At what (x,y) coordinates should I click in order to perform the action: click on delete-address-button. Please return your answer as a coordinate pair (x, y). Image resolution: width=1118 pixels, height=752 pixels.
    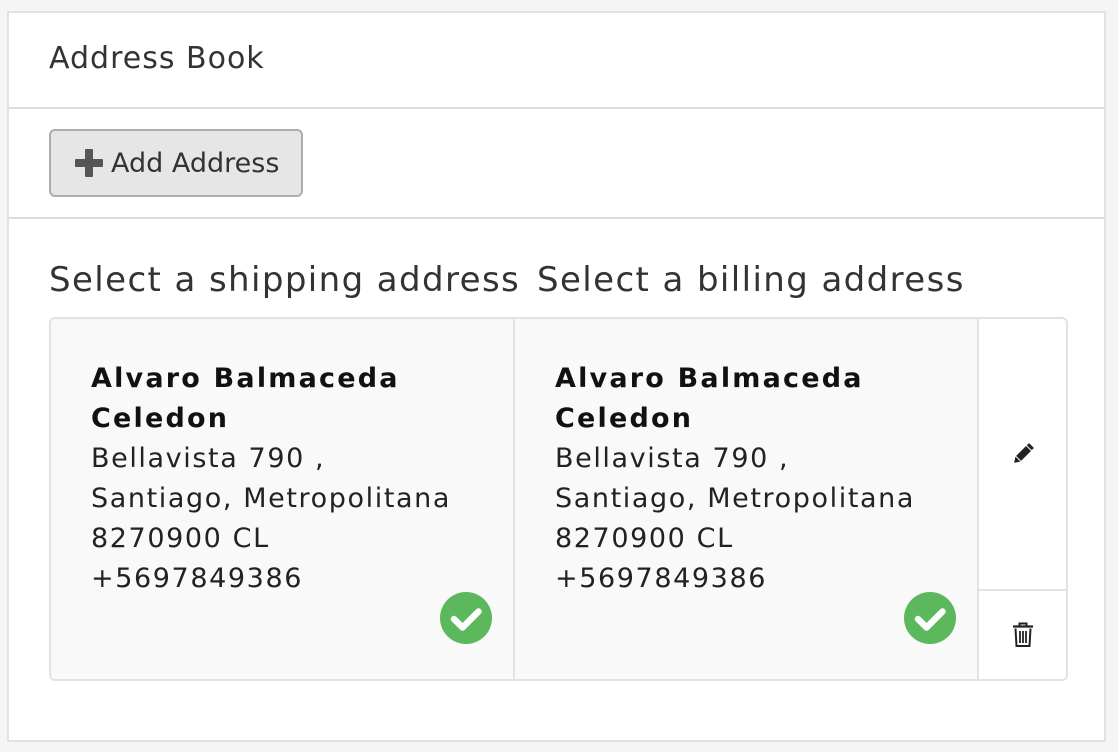
    Looking at the image, I should click on (1022, 635).